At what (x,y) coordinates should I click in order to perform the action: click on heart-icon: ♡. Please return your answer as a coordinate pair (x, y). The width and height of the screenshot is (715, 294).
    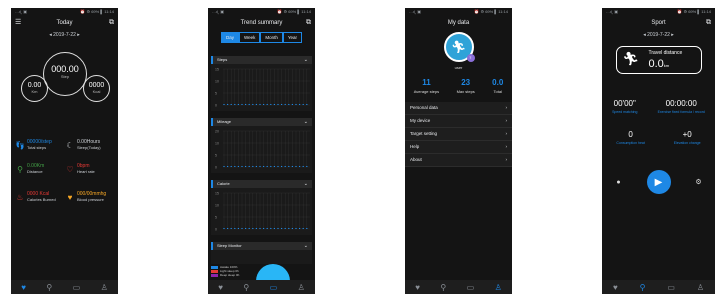
    Looking at the image, I should click on (70, 169).